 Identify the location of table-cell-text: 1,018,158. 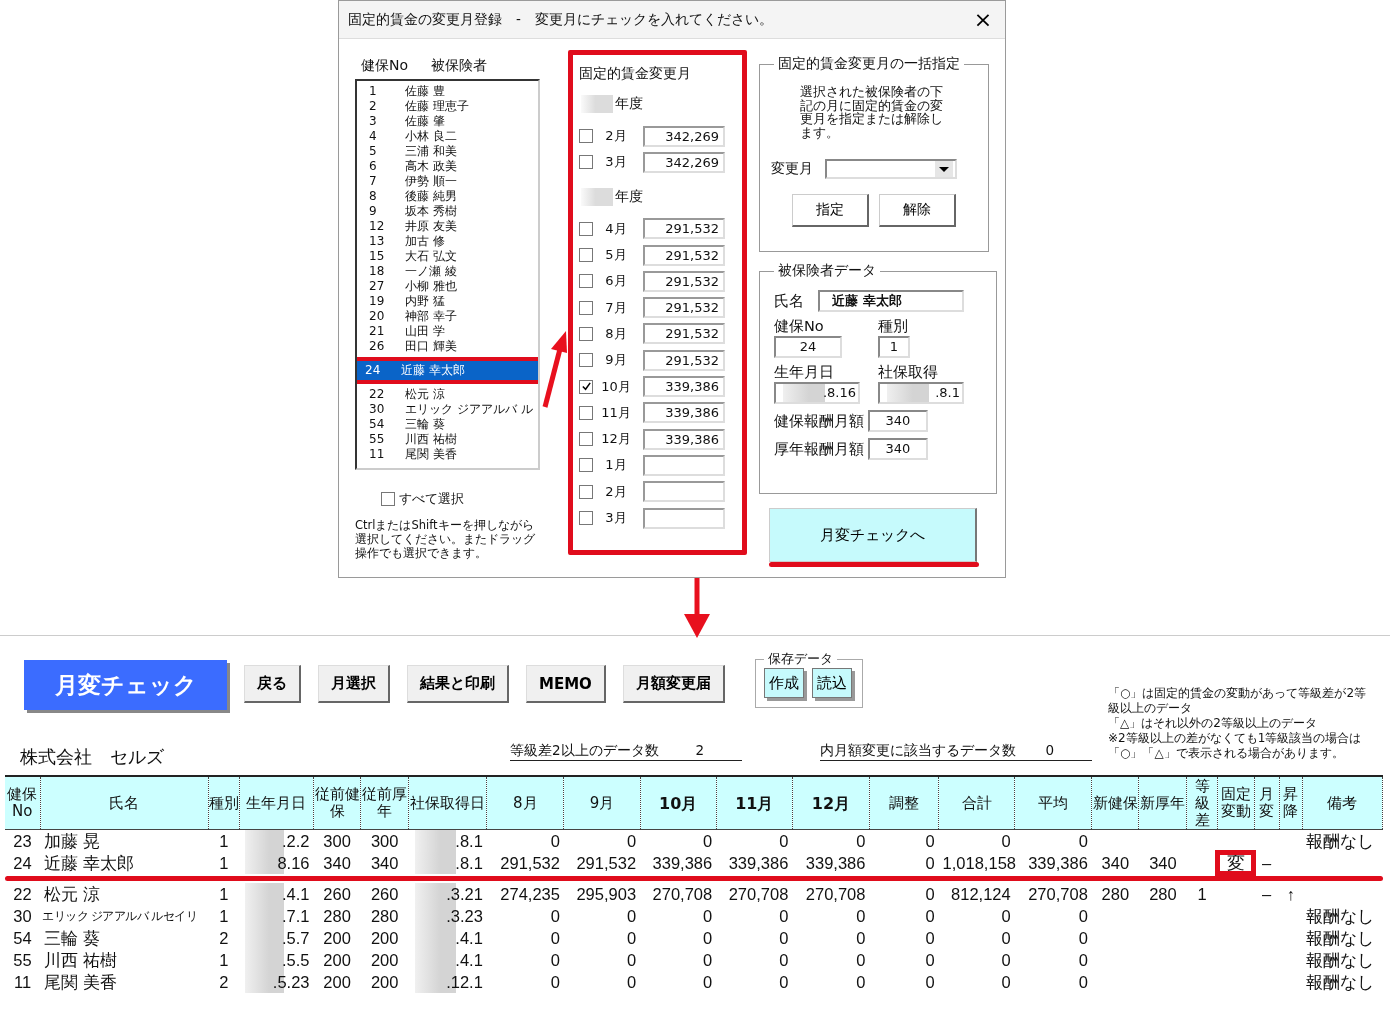
(978, 863).